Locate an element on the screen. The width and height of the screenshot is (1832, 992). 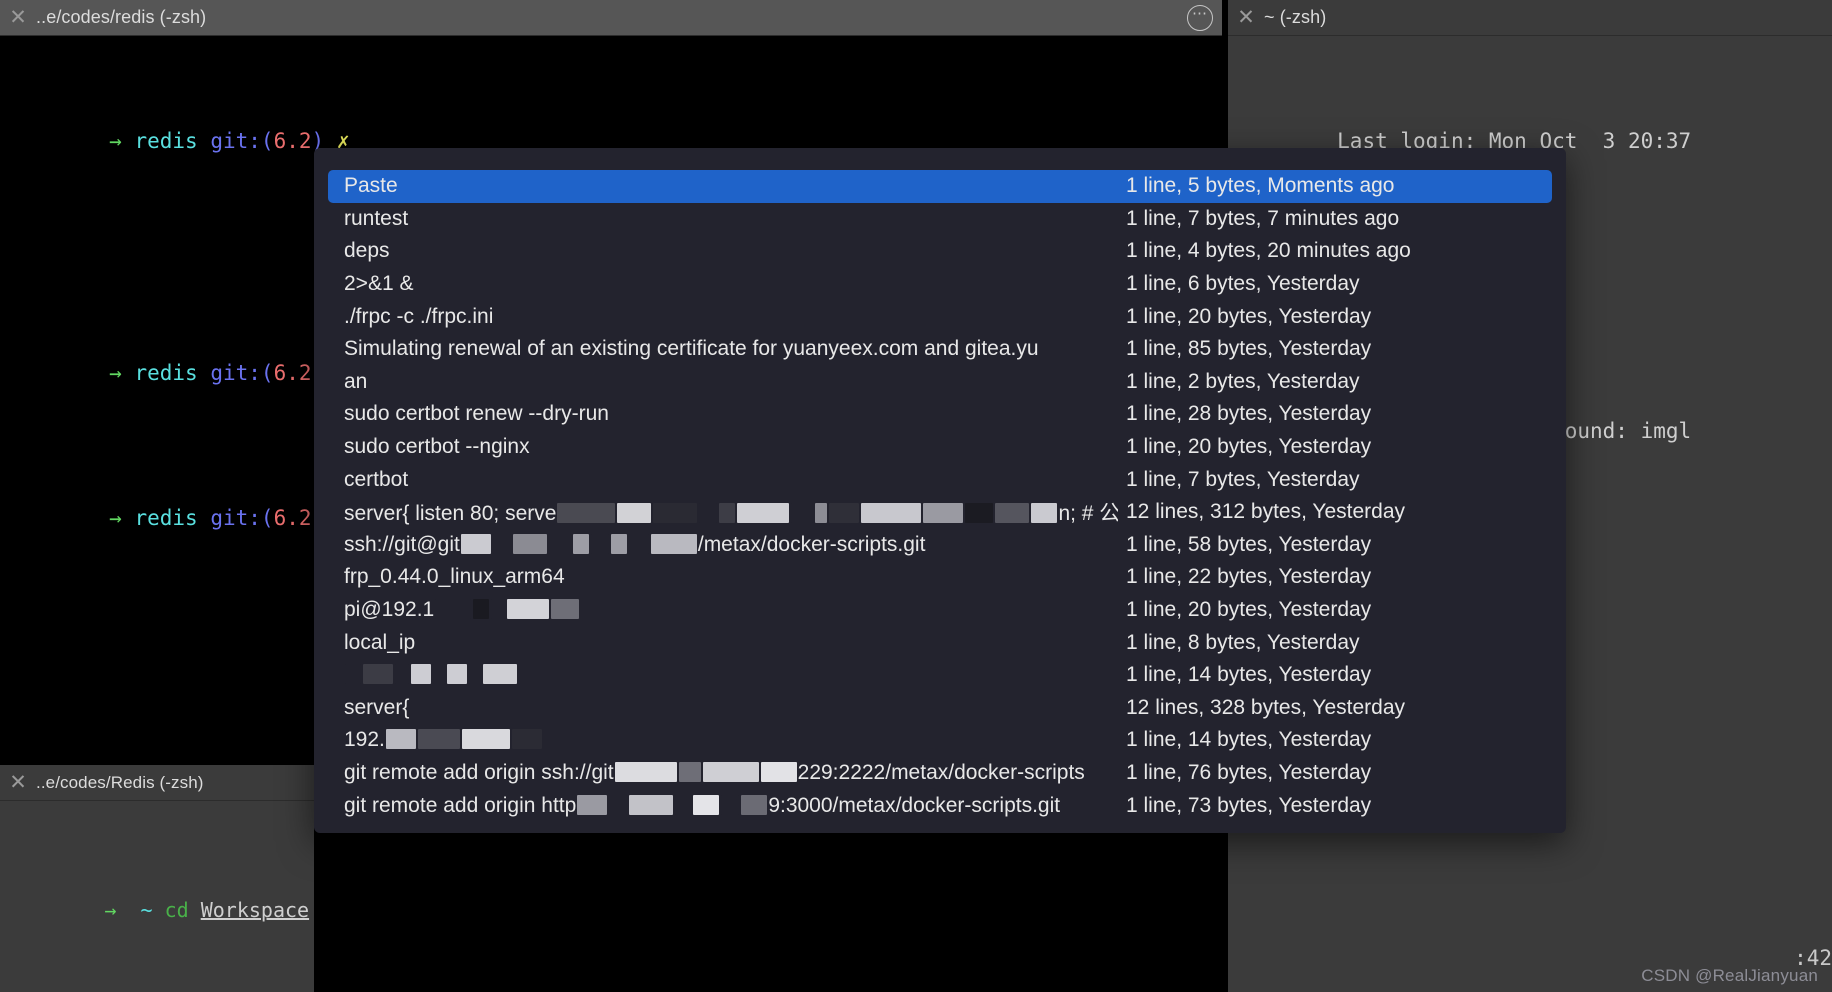
history-item-command: server{ is located at coordinates (377, 707).